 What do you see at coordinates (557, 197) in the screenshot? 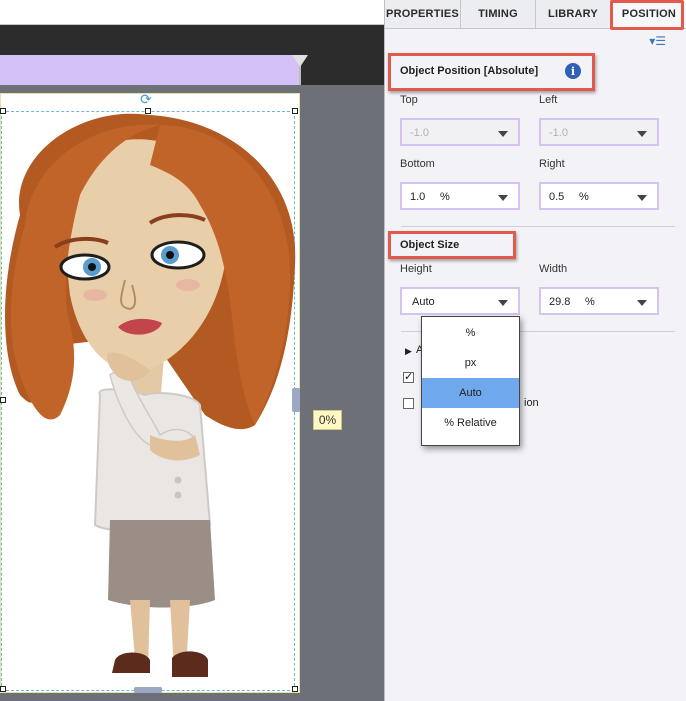
I see `right-value: 0.5` at bounding box center [557, 197].